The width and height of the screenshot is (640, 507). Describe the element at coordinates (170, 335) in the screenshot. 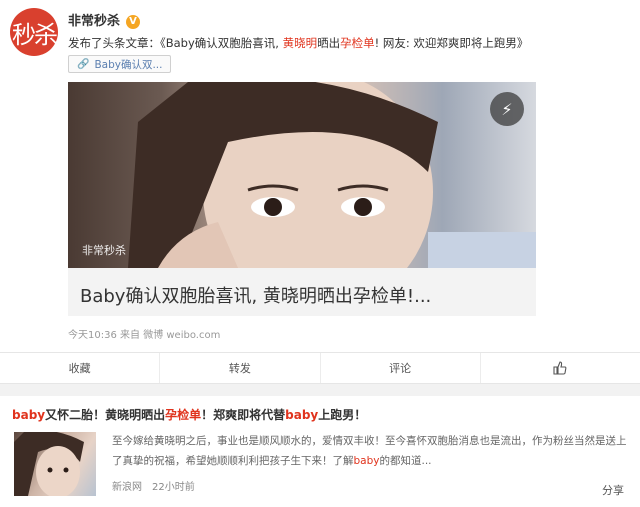

I see `post-source: 来自 微博 weibo.com` at that location.